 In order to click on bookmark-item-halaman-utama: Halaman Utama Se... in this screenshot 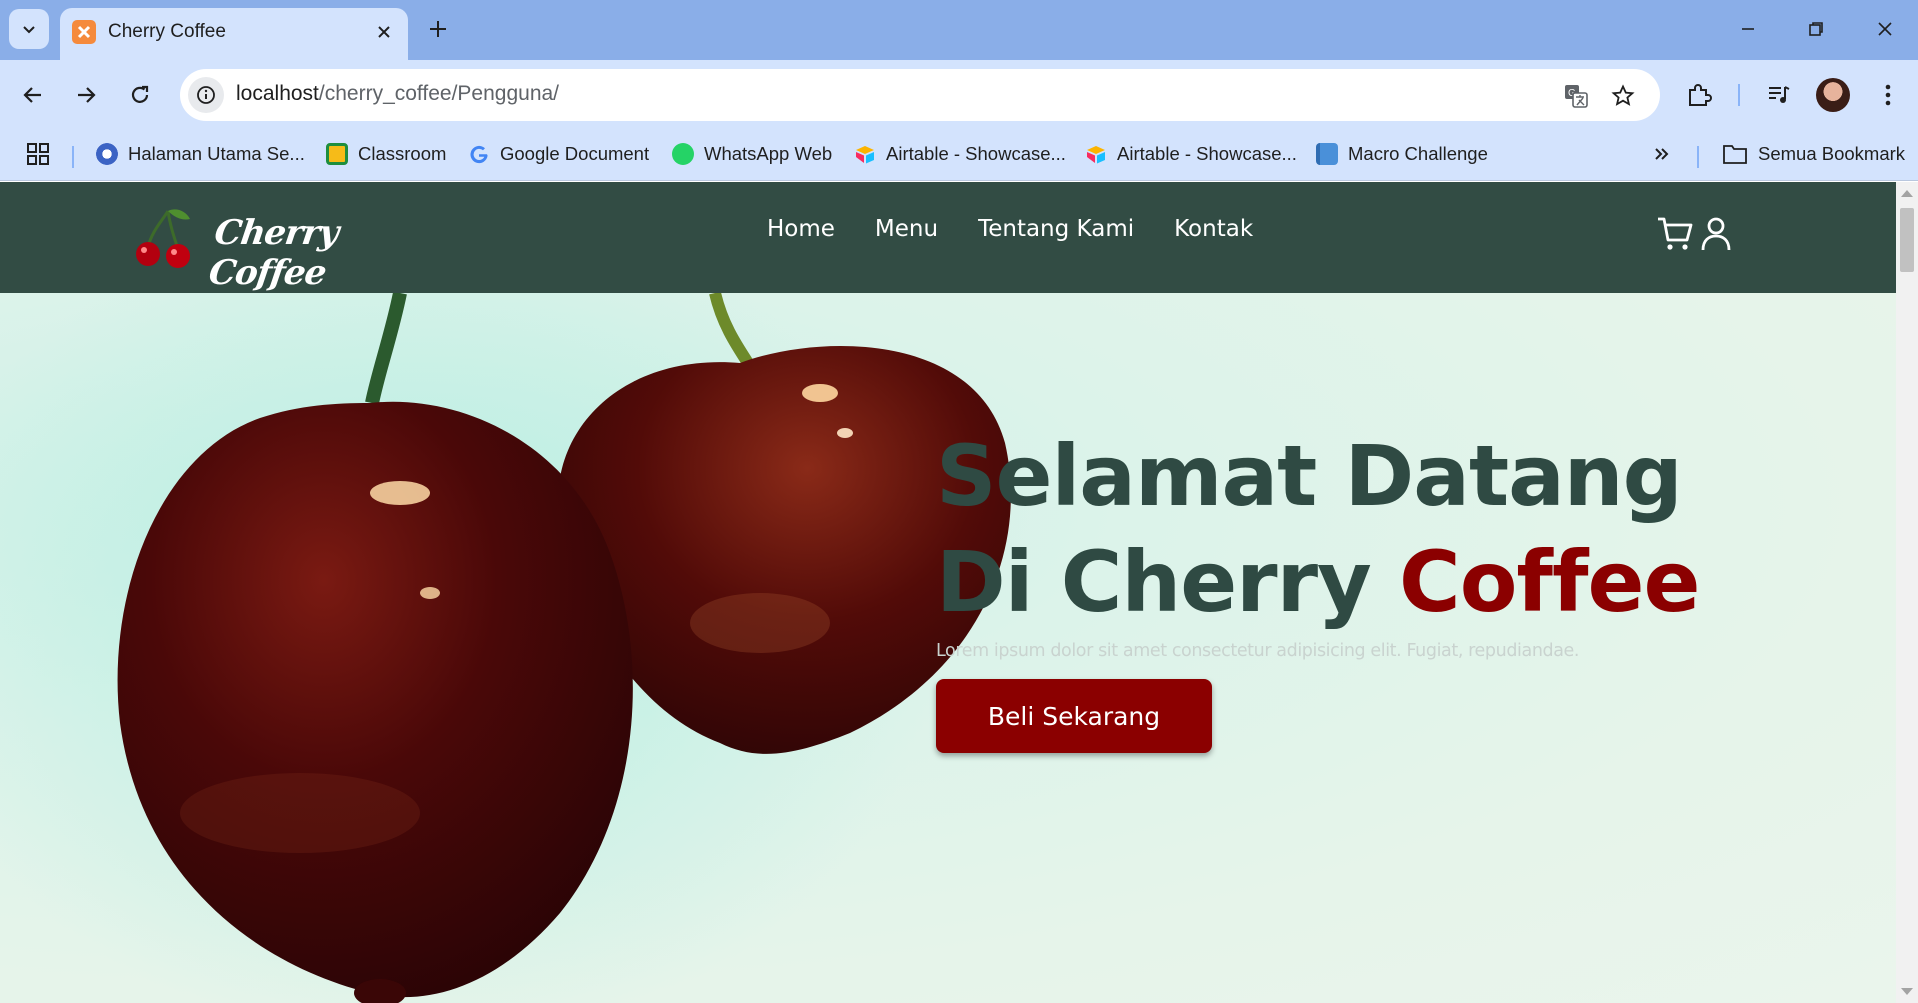, I will do `click(200, 154)`.